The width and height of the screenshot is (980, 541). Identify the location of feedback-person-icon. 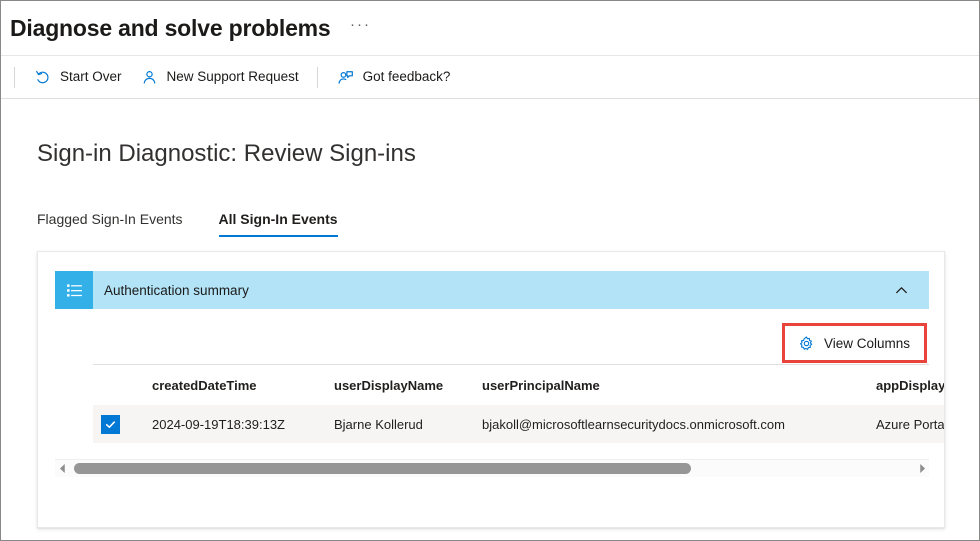
(345, 77).